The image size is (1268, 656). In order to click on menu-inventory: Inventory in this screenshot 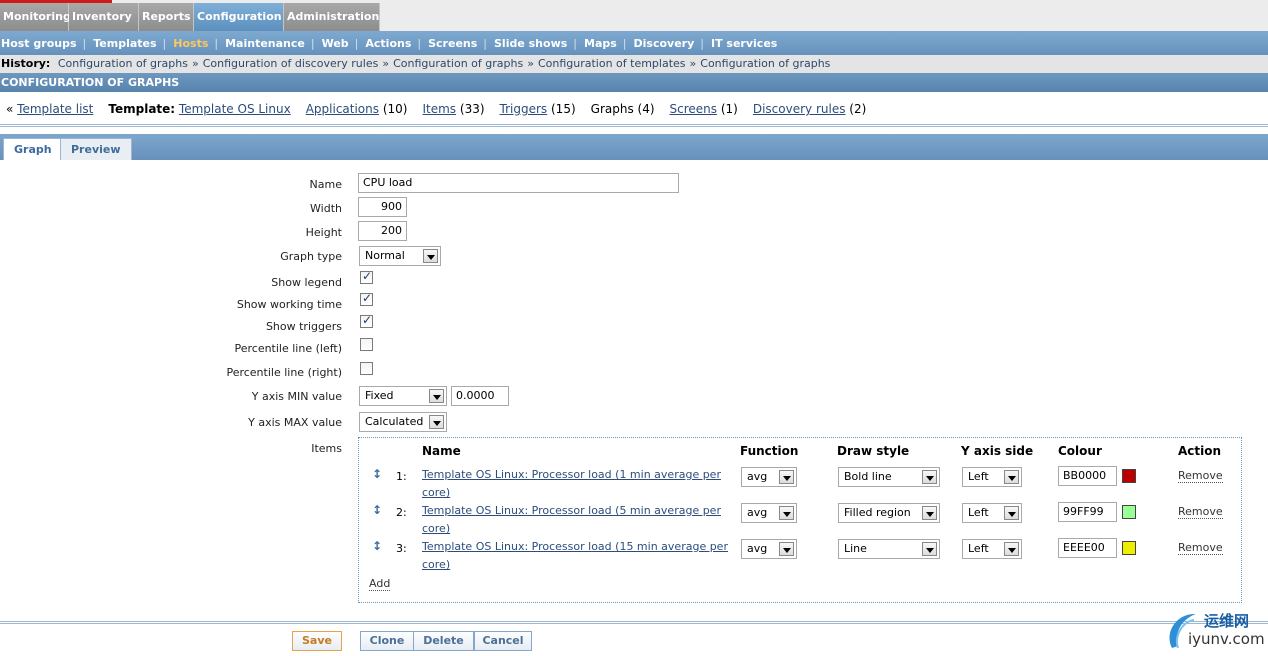, I will do `click(104, 17)`.